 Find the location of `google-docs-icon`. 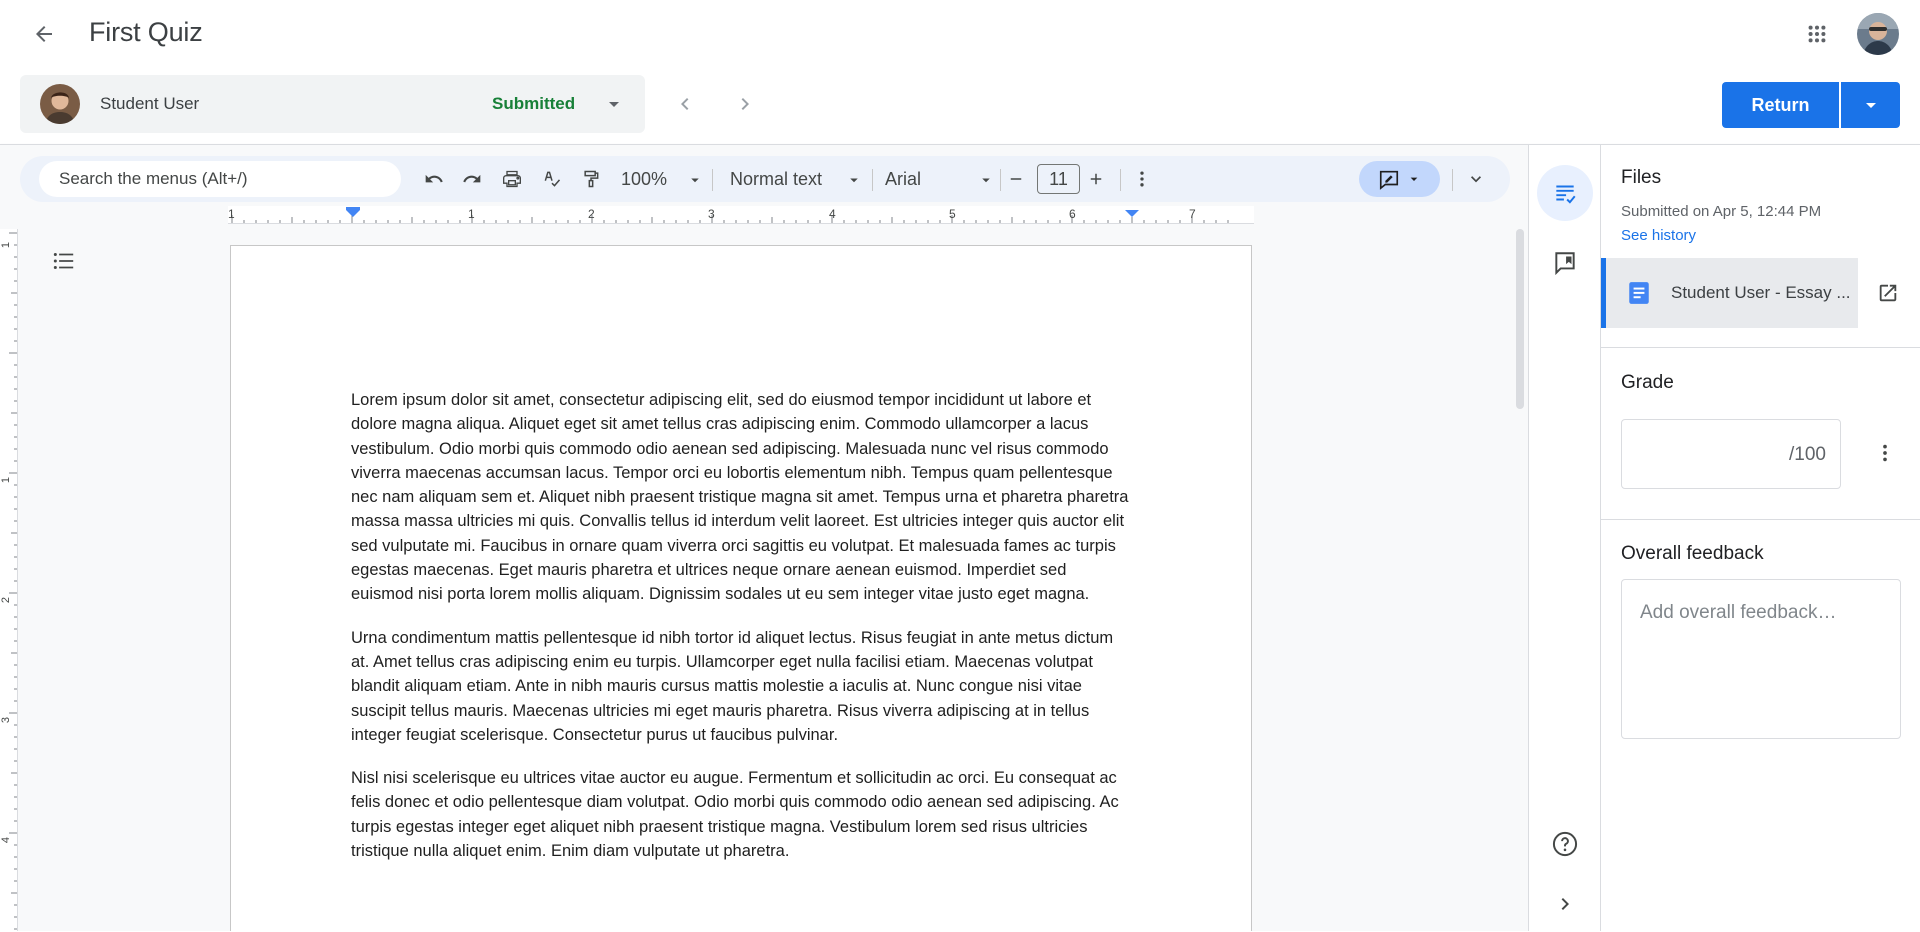

google-docs-icon is located at coordinates (1639, 293).